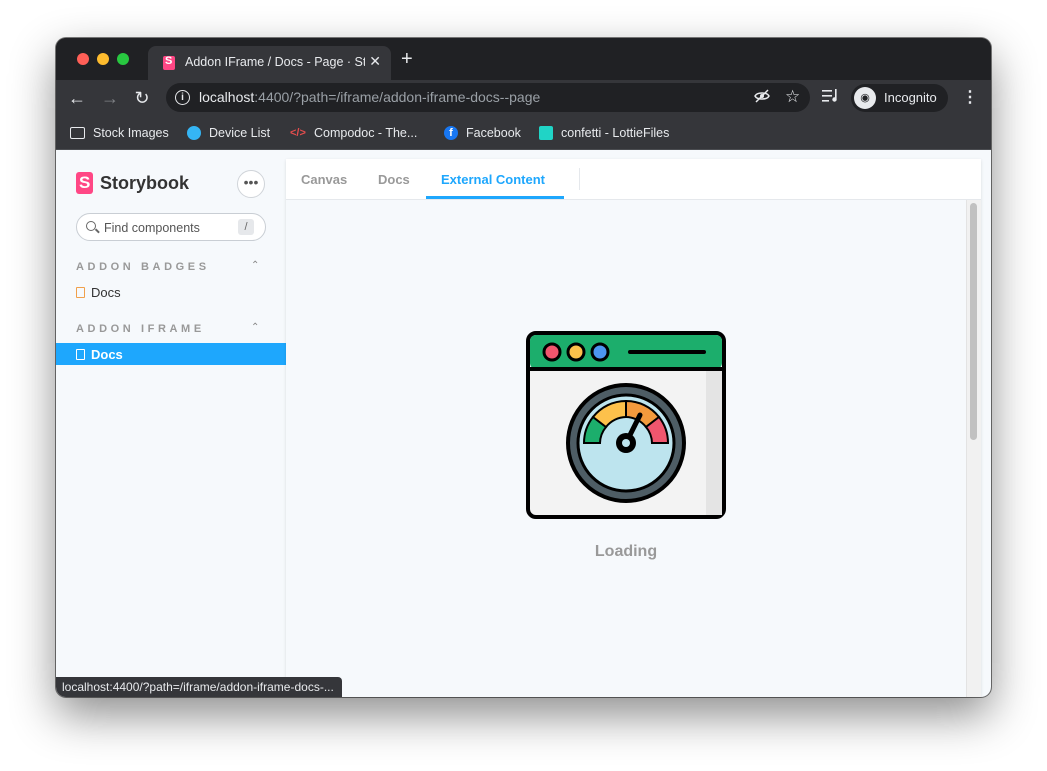 The height and width of the screenshot is (771, 1047). What do you see at coordinates (633, 179) in the screenshot?
I see `panel-tabs: Canvas Docs External Content` at bounding box center [633, 179].